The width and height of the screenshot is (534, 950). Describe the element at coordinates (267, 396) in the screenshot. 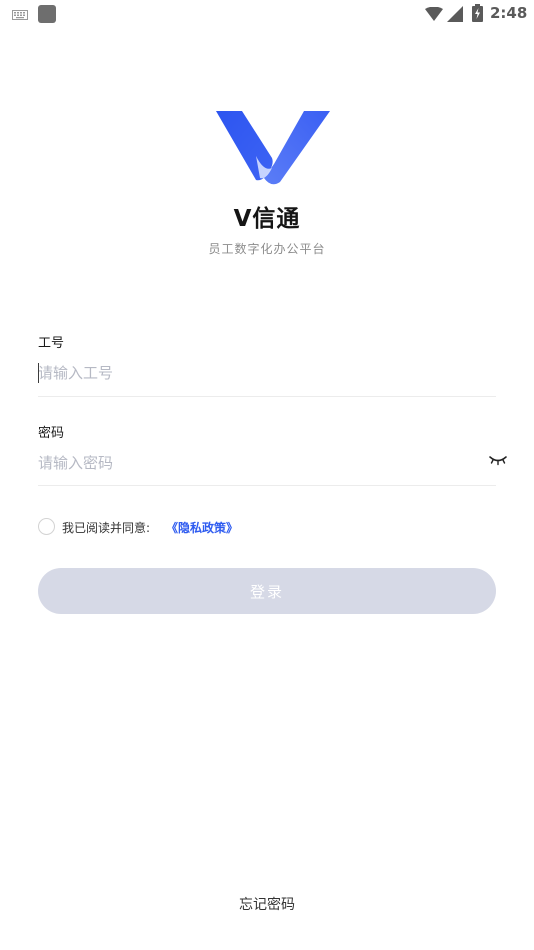

I see `employee-id-divider` at that location.